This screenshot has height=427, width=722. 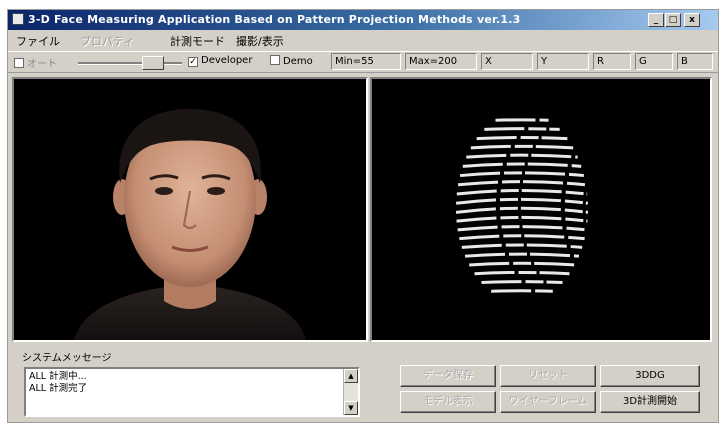 I want to click on developer-checkbox: ✓ Developer, so click(x=220, y=61).